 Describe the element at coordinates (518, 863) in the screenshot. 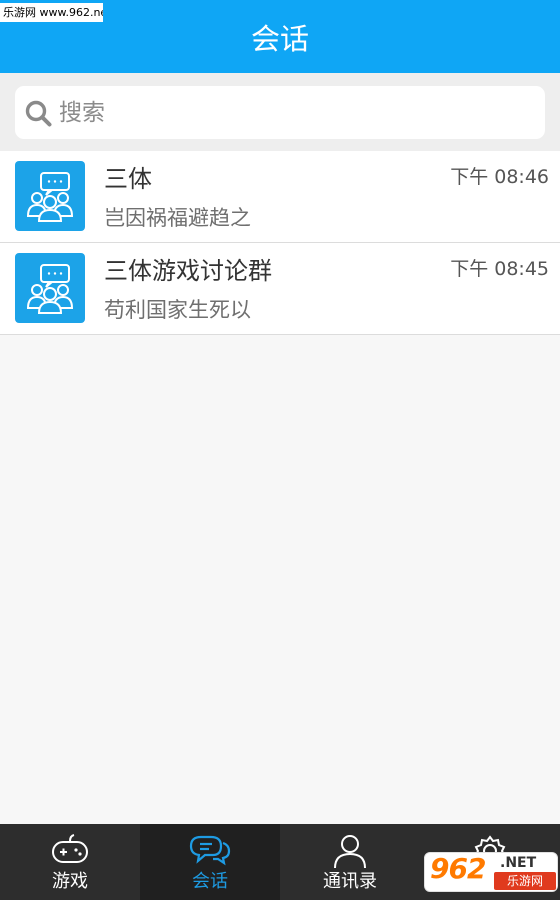

I see `watermark-net: .NET` at that location.